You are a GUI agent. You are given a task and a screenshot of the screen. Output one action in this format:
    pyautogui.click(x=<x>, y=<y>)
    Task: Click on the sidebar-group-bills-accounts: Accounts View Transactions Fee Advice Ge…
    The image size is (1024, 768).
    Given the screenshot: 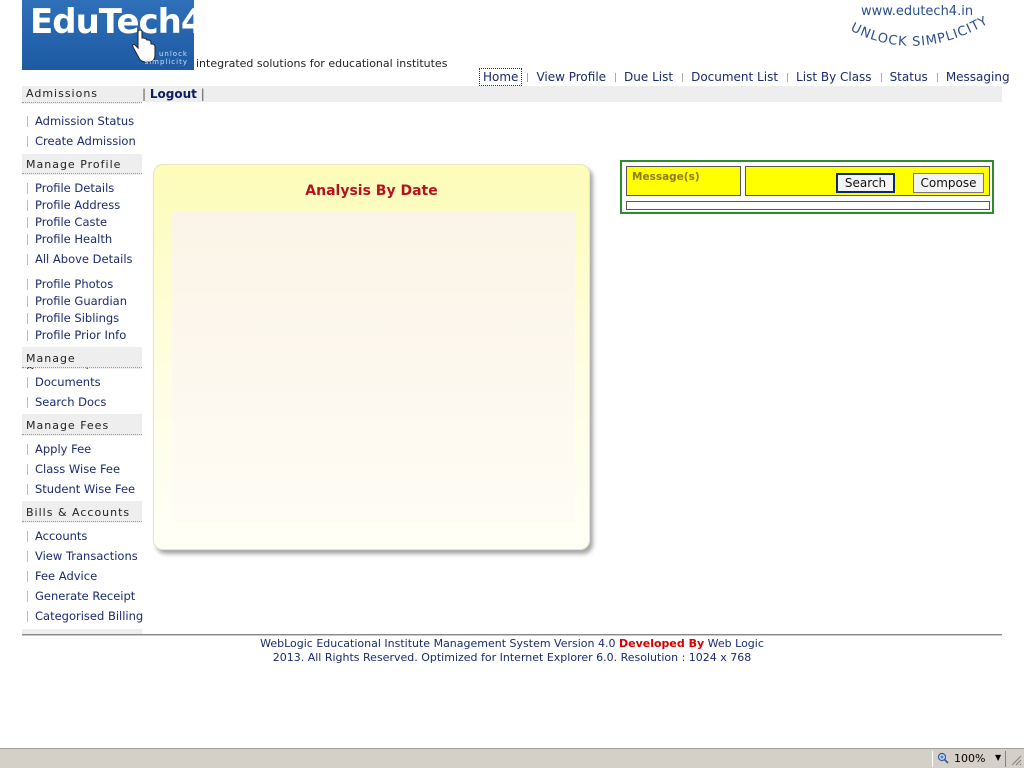 What is the action you would take?
    pyautogui.click(x=82, y=576)
    